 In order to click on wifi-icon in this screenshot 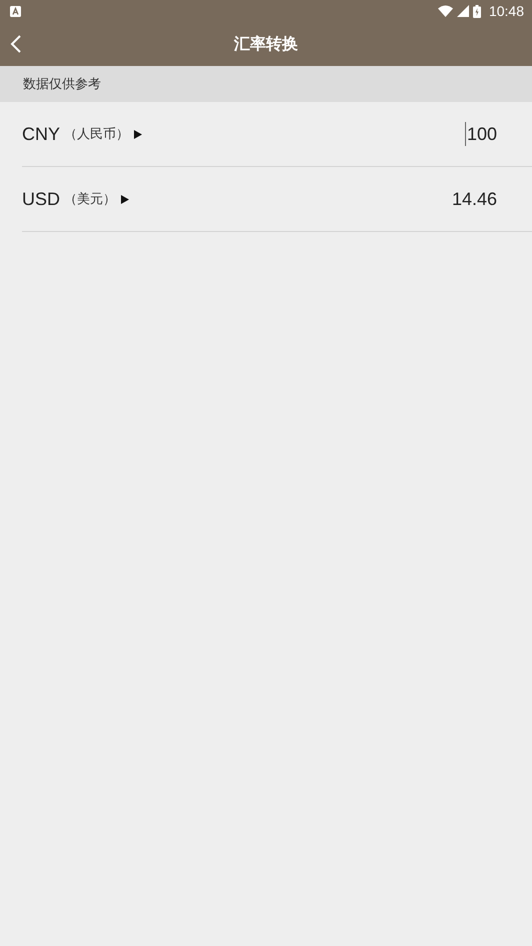, I will do `click(445, 11)`.